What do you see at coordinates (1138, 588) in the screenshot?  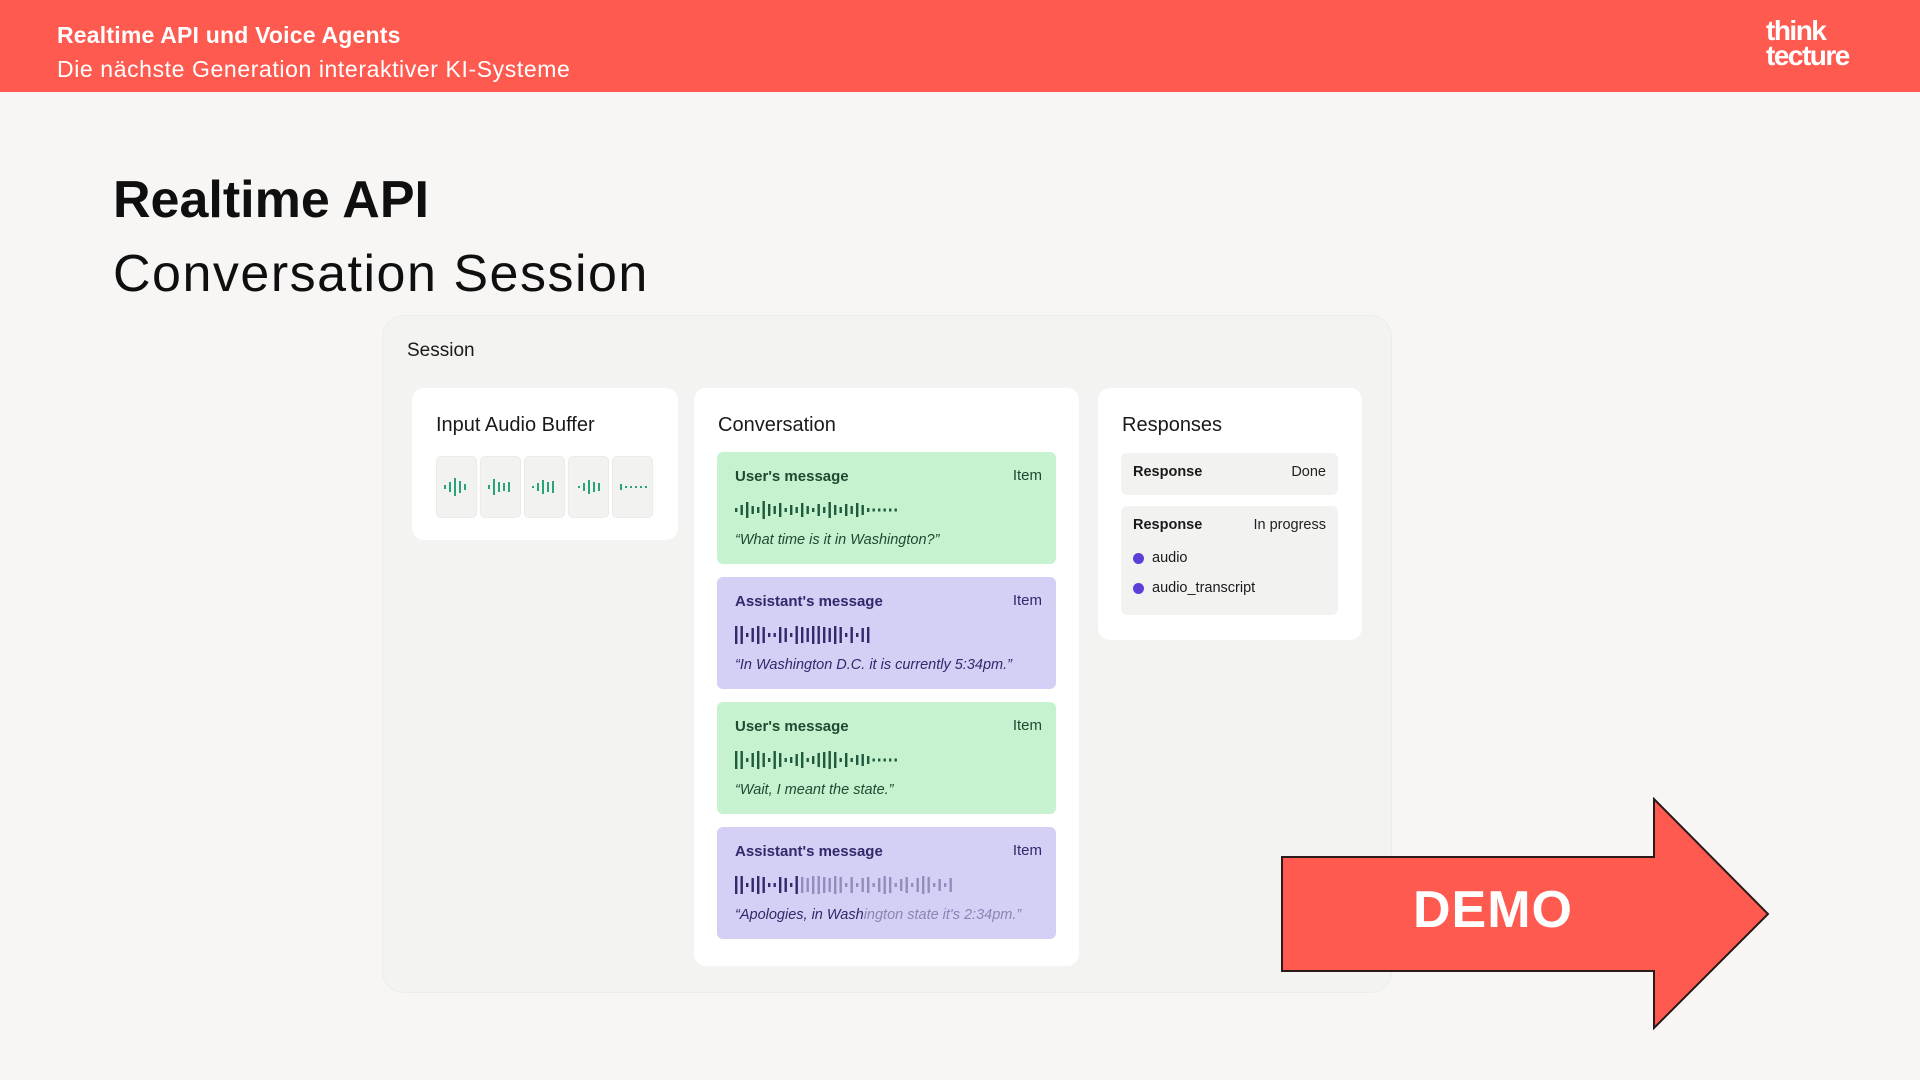 I see `part-dot` at bounding box center [1138, 588].